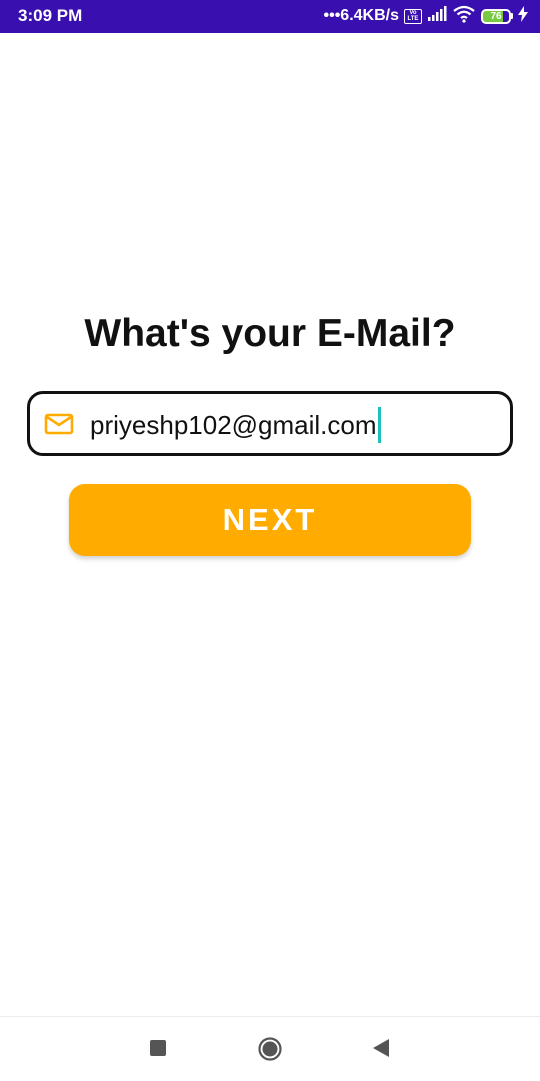  I want to click on circle-home-icon, so click(270, 1049).